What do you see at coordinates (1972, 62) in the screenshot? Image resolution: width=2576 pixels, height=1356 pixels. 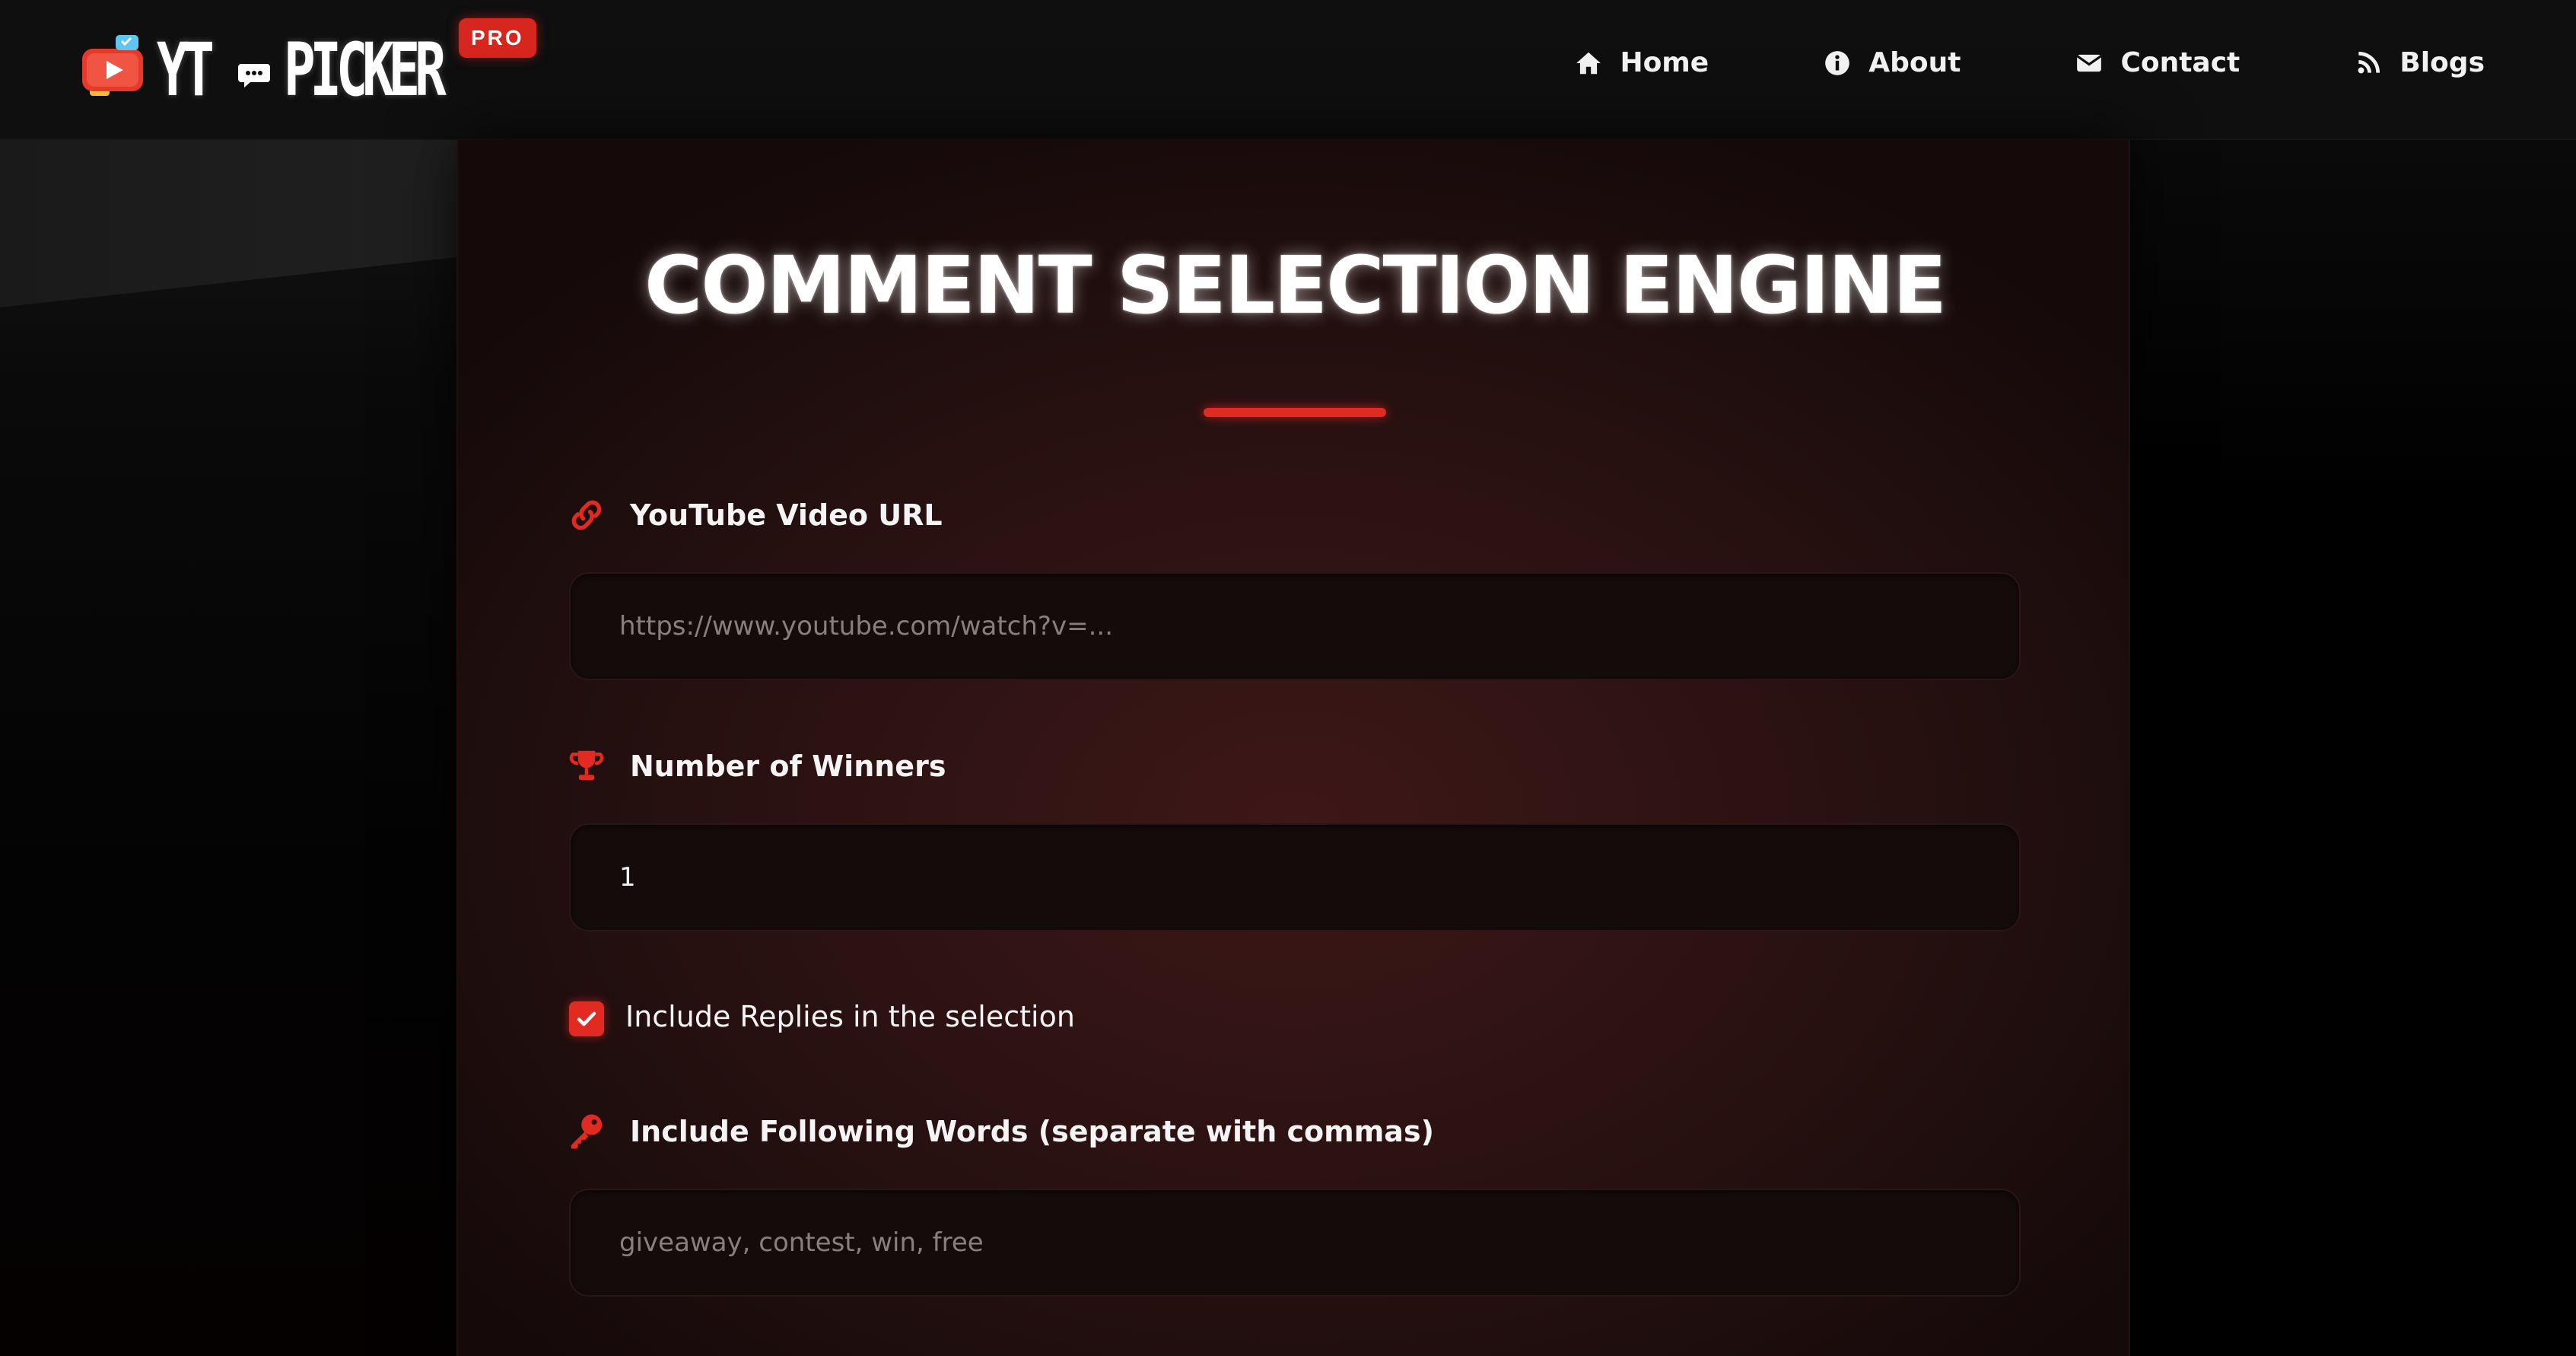 I see `main-nav: Home About Contact Blogs` at bounding box center [1972, 62].